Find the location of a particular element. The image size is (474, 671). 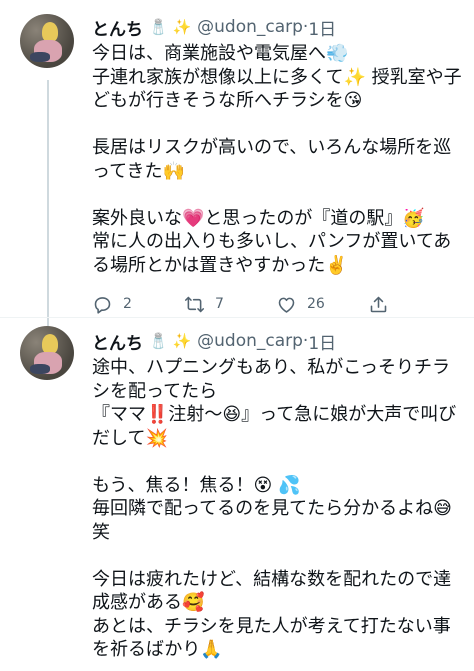

reply-count: 2 is located at coordinates (127, 304).